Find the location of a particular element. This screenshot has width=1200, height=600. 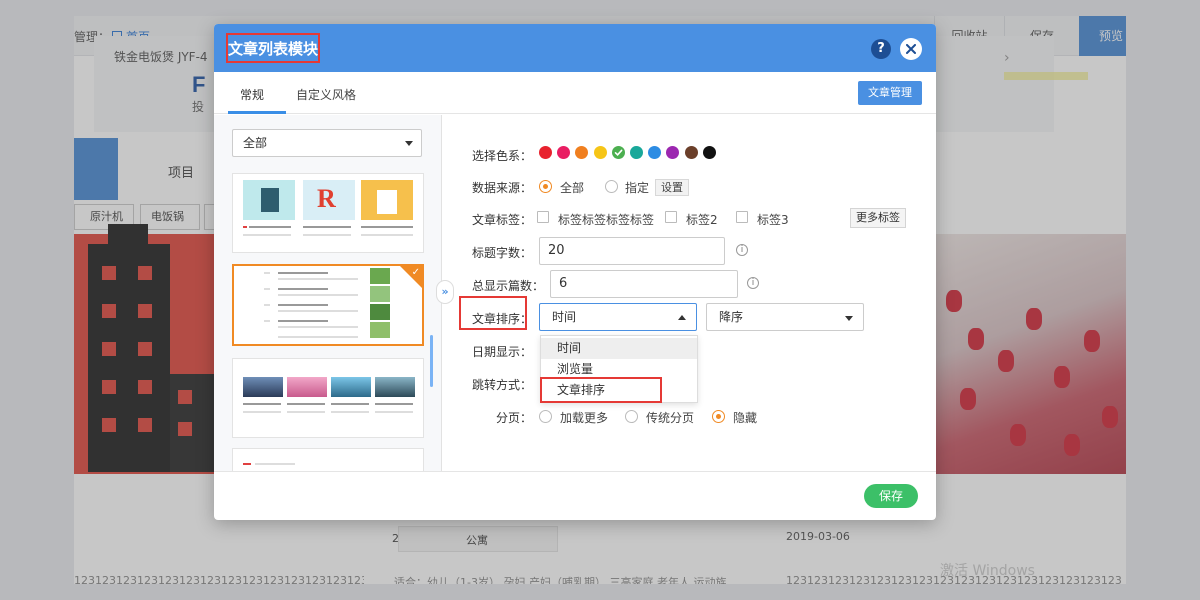

order-select-value: 降序 is located at coordinates (731, 317).